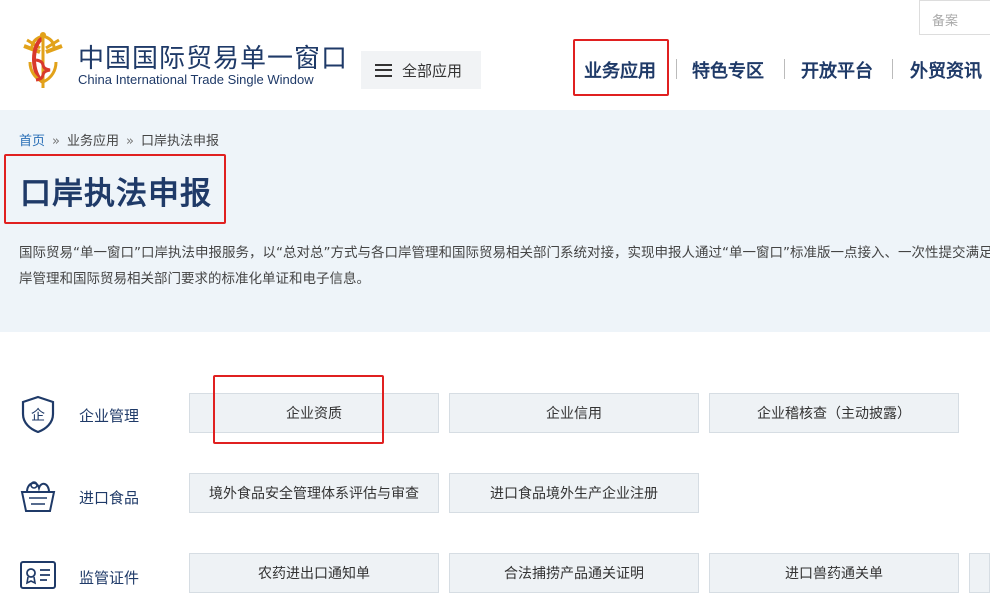 This screenshot has width=990, height=599. I want to click on brand-name-en: China International Trade Single Window, so click(196, 79).